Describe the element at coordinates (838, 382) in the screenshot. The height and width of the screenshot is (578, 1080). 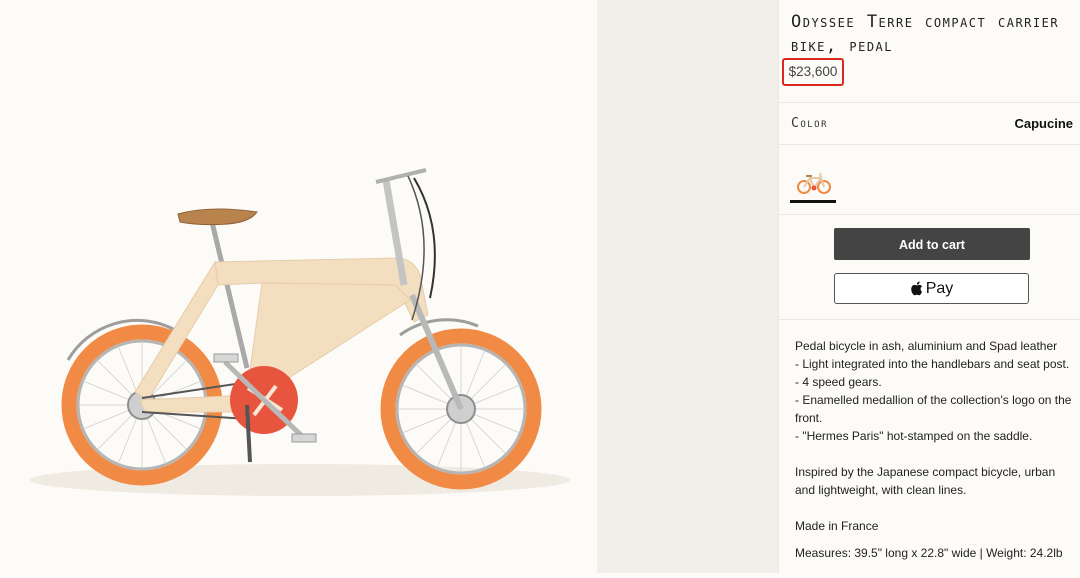
I see `description-line: - 4 speed gears.` at that location.